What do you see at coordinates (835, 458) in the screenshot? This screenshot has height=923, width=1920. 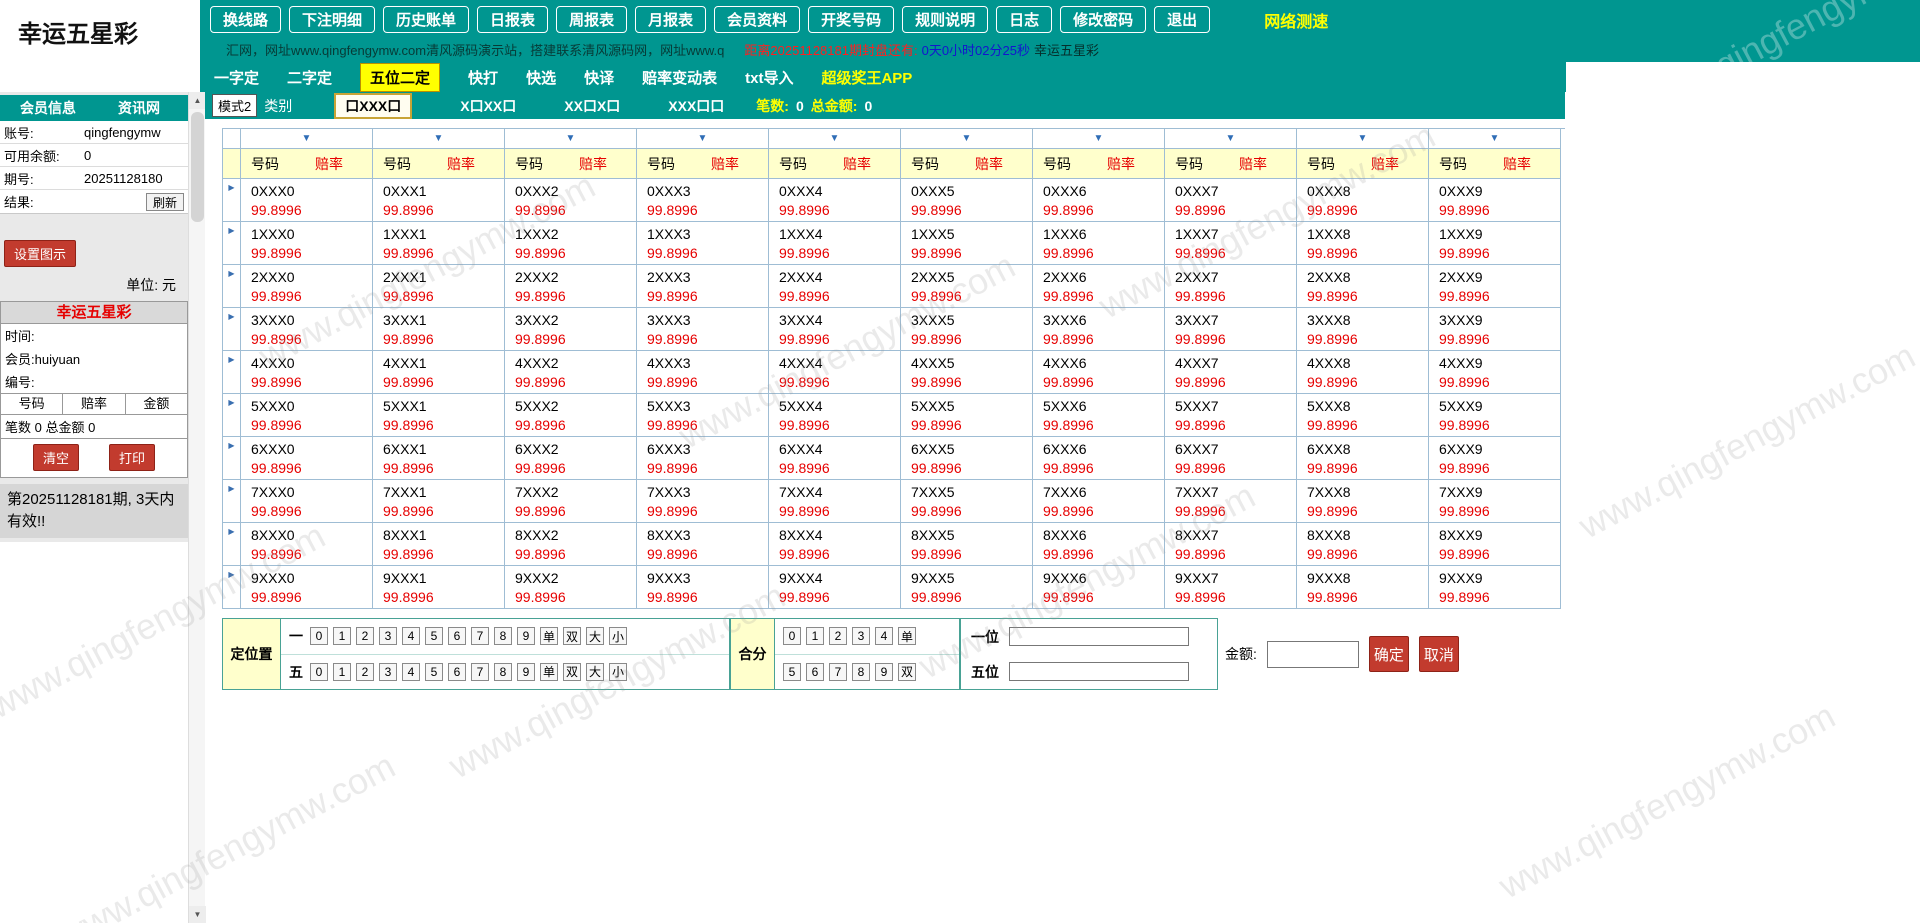 I see `bet-cell: 6XXX4 99.8996` at bounding box center [835, 458].